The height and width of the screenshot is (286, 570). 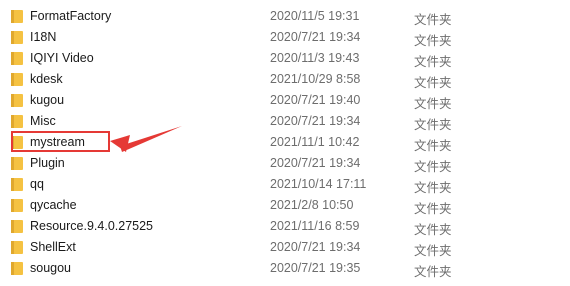 What do you see at coordinates (315, 142) in the screenshot?
I see `file-date-modified: 2021/11/1 10:42` at bounding box center [315, 142].